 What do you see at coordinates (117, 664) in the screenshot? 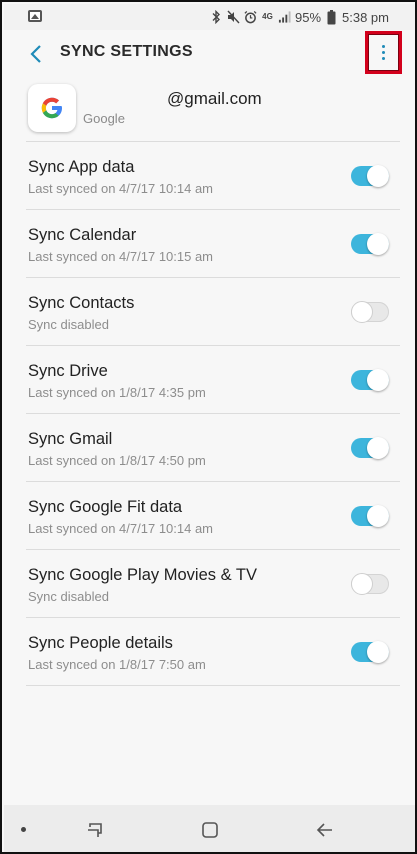
I see `sync-row-status: Last synced on 1/8/17 7:50 am` at bounding box center [117, 664].